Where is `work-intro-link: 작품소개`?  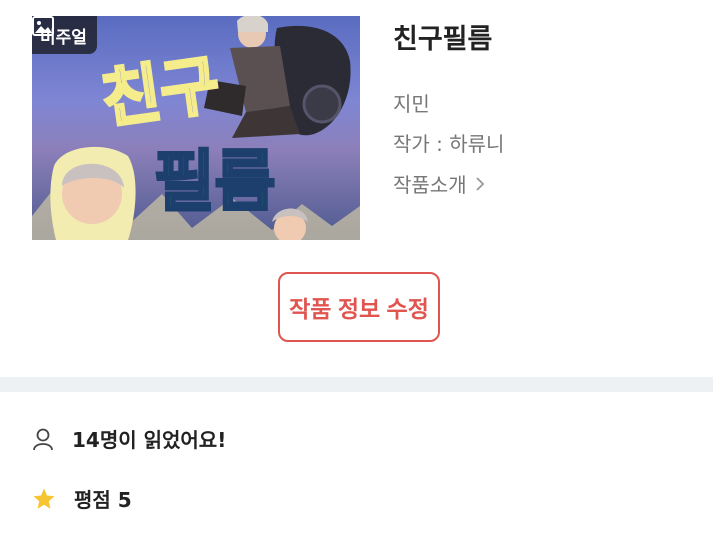 work-intro-link: 작품소개 is located at coordinates (439, 183).